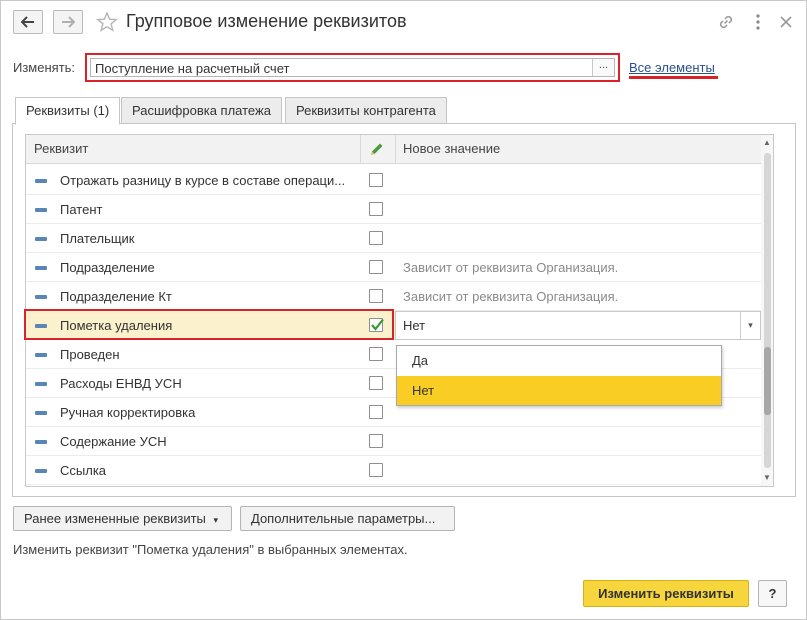 This screenshot has height=620, width=807. What do you see at coordinates (90, 354) in the screenshot?
I see `requisite-name: Проведен` at bounding box center [90, 354].